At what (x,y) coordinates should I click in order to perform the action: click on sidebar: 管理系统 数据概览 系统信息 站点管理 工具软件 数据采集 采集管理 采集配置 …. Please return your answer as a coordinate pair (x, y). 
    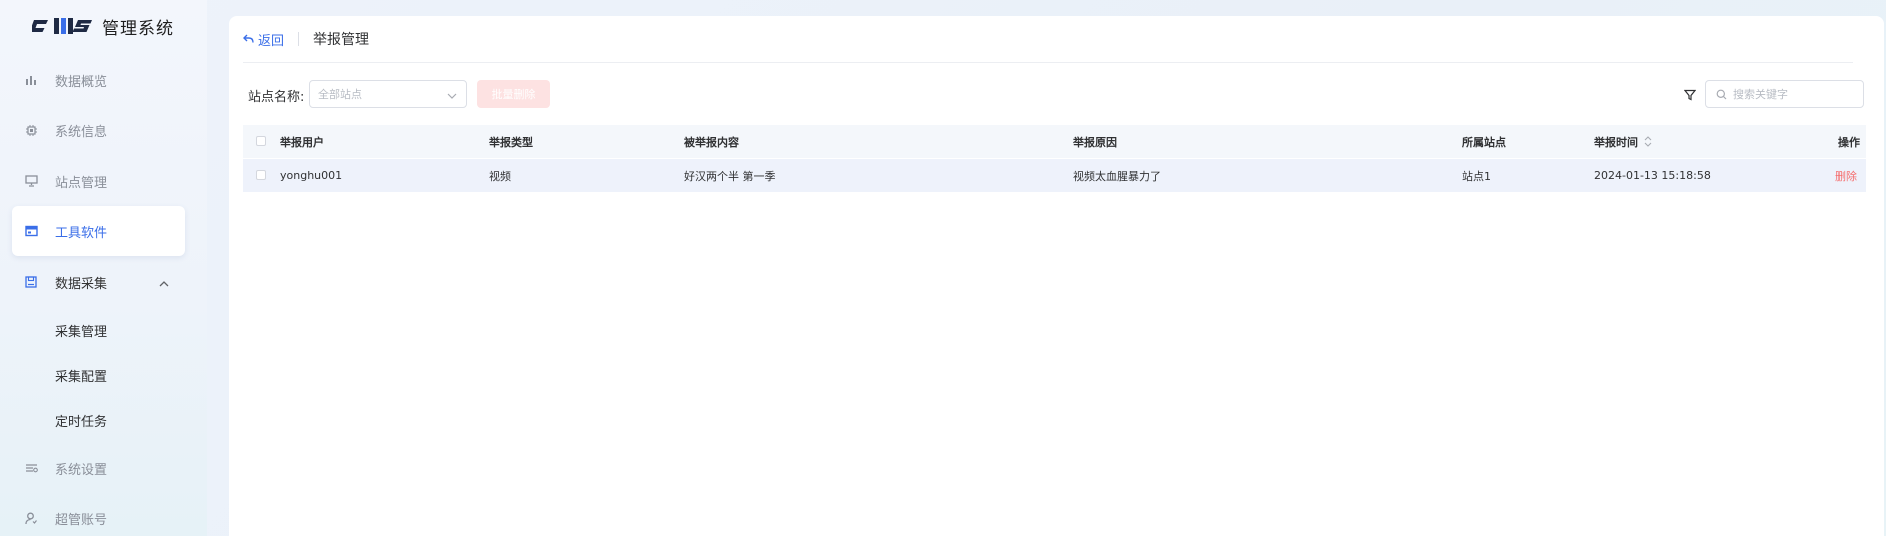
    Looking at the image, I should click on (103, 268).